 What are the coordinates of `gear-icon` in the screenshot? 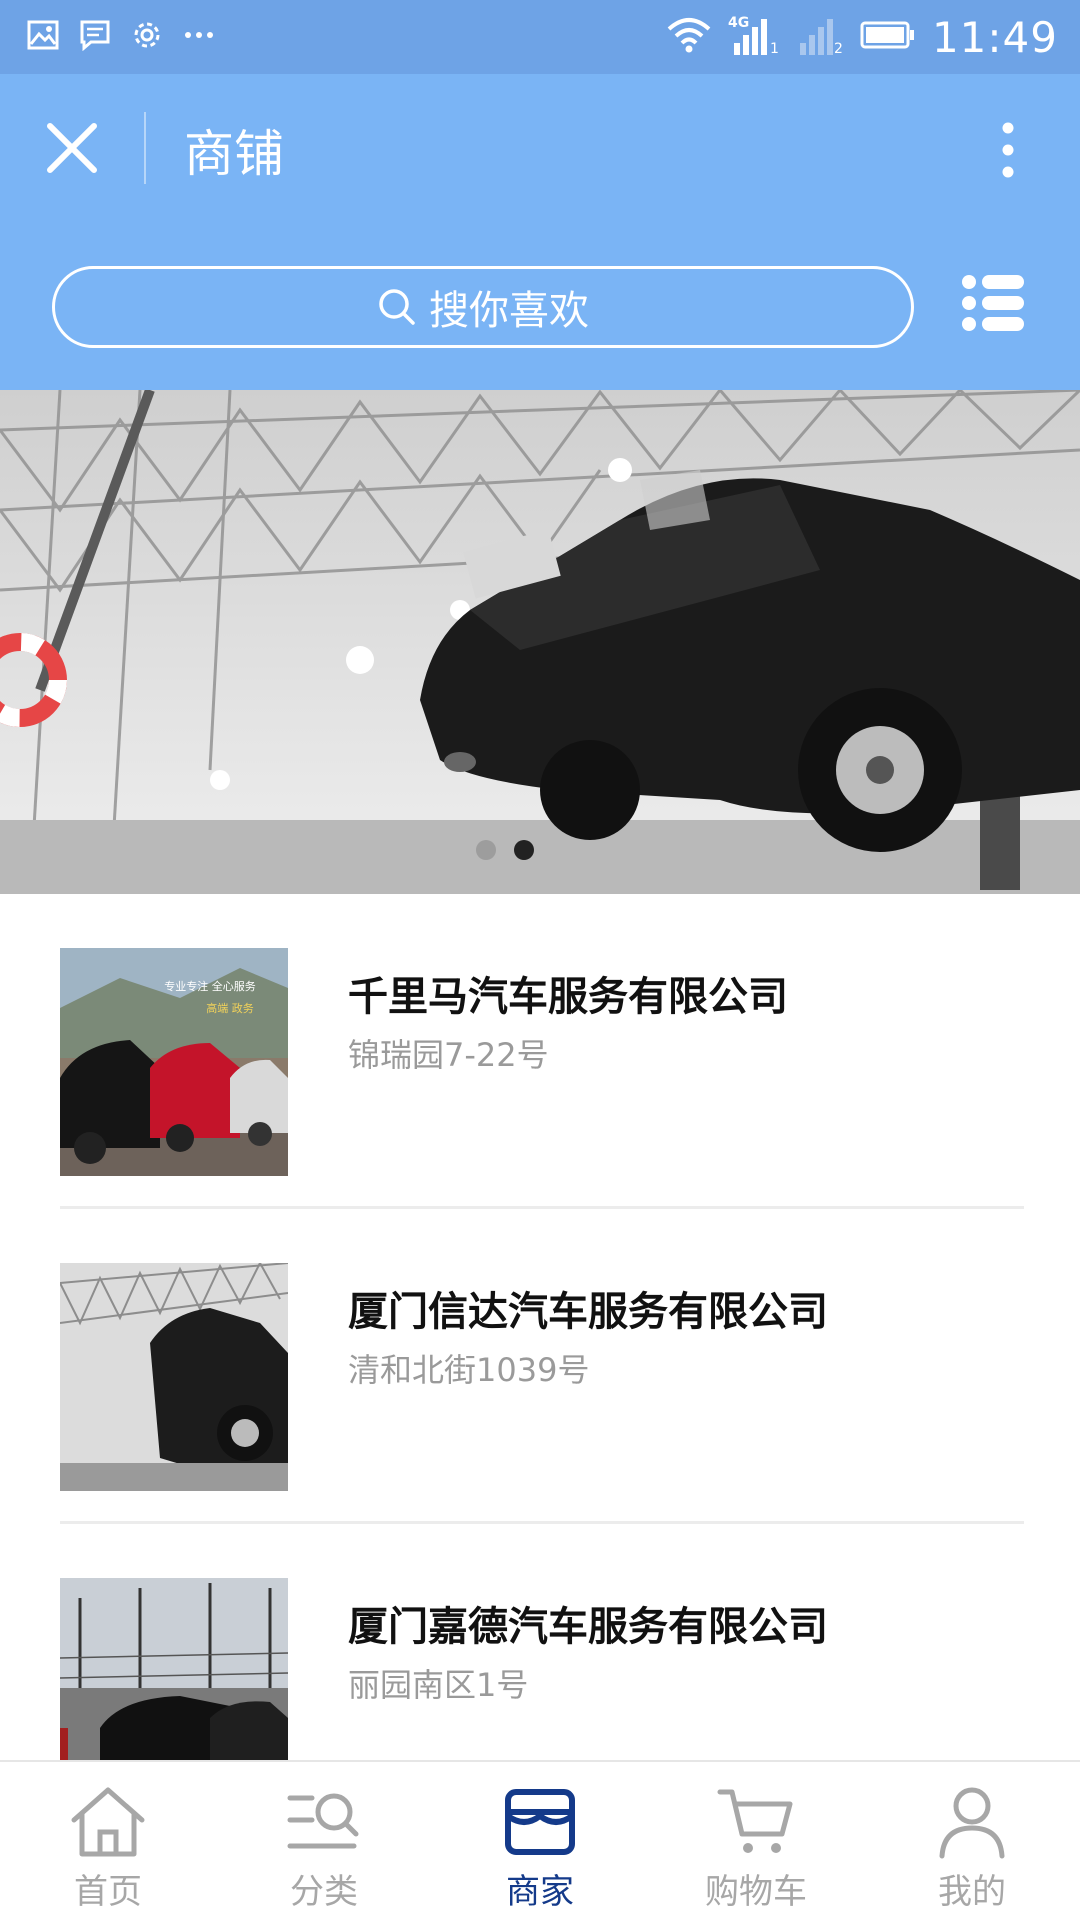 It's located at (147, 35).